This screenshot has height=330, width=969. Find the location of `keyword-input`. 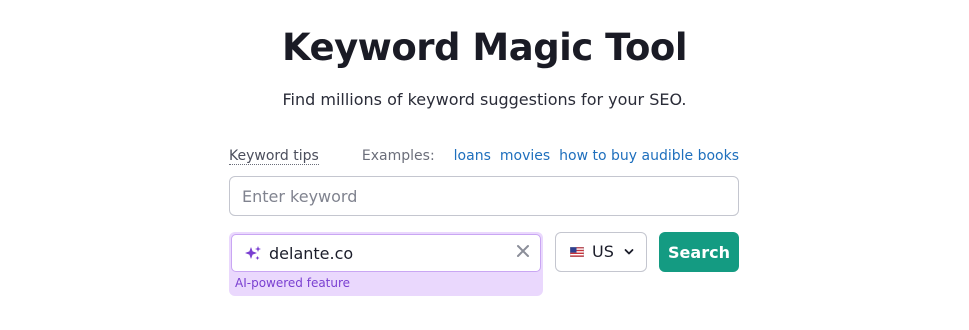

keyword-input is located at coordinates (484, 196).